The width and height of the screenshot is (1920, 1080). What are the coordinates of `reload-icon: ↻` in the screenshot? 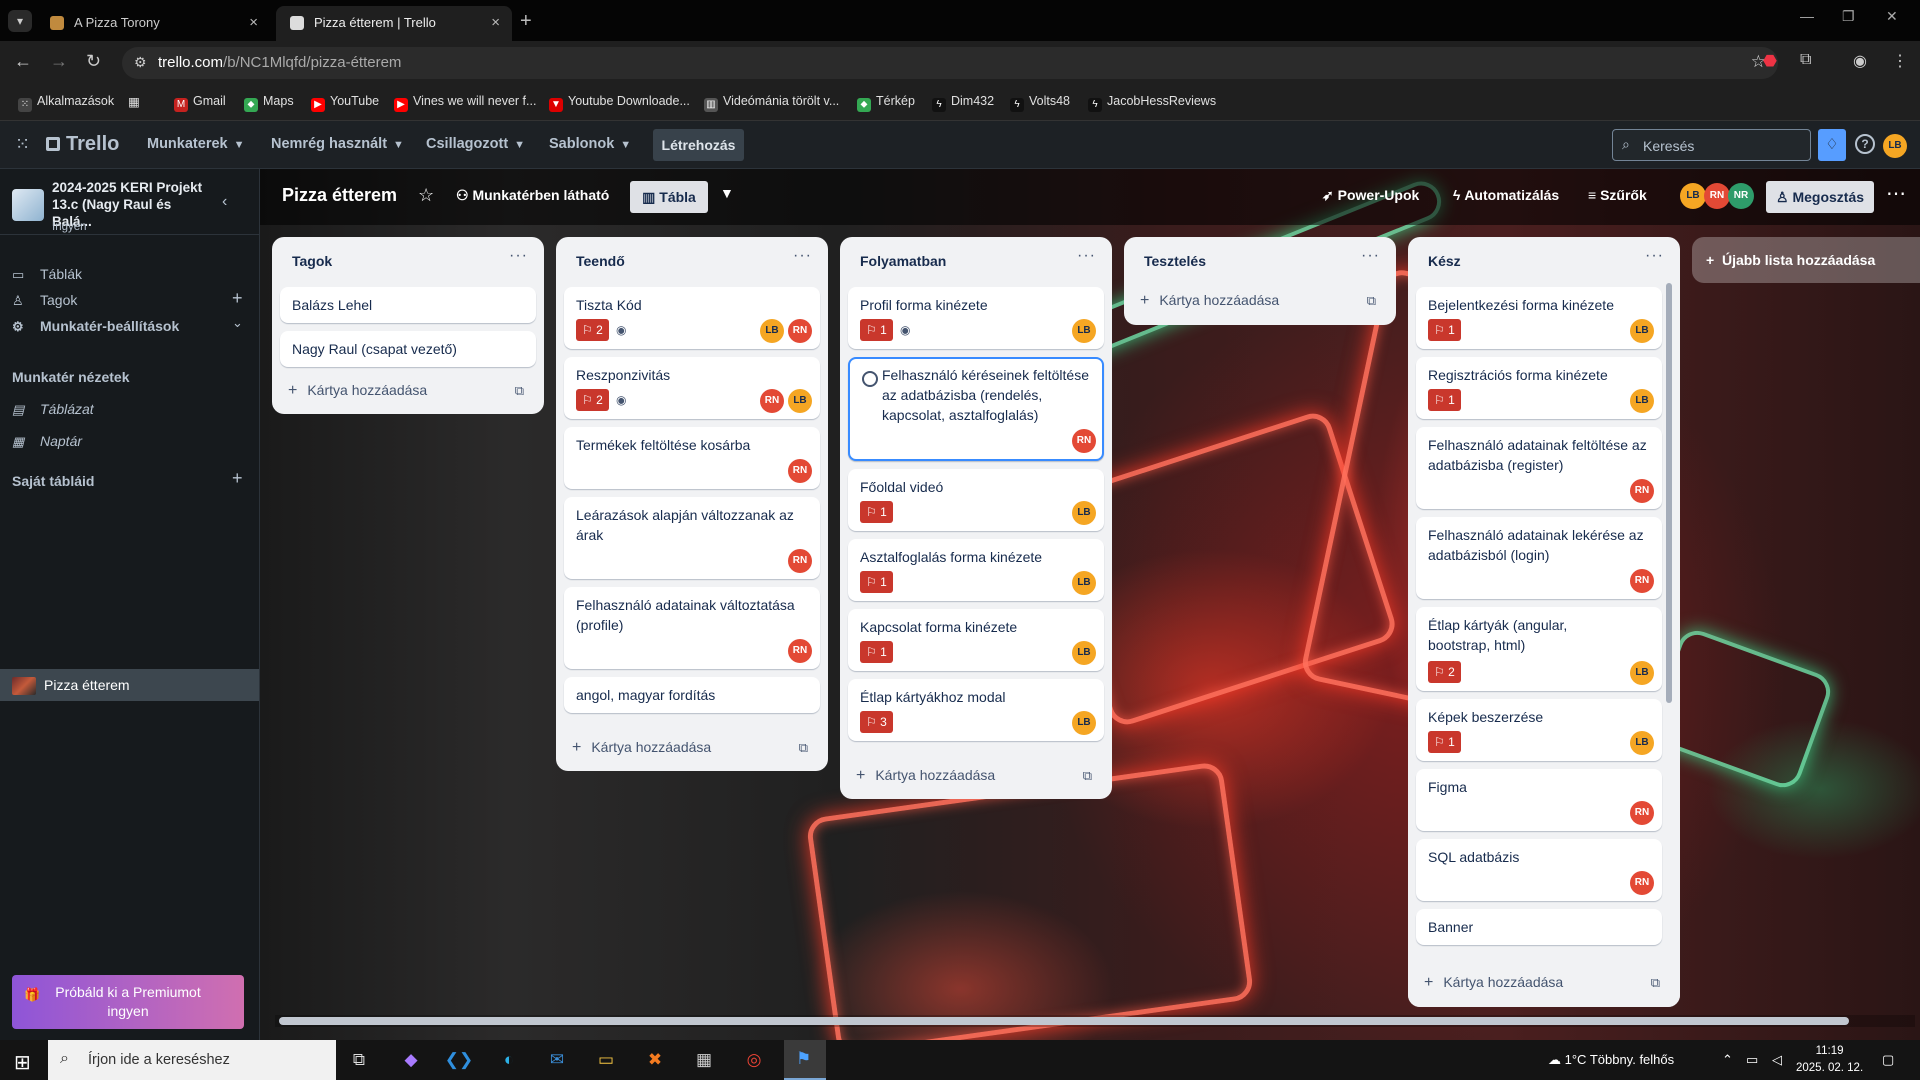 It's located at (93, 61).